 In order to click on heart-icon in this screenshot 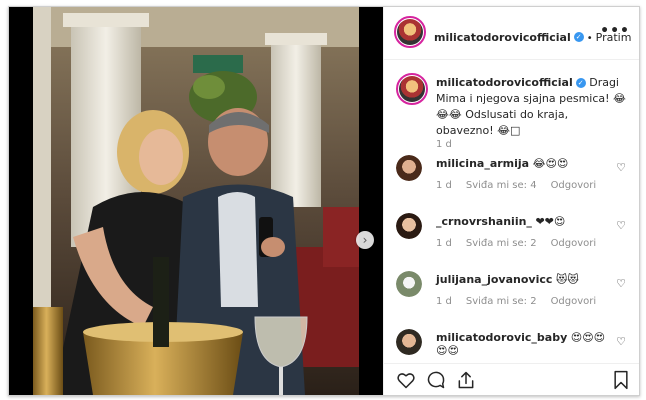, I will do `click(406, 380)`.